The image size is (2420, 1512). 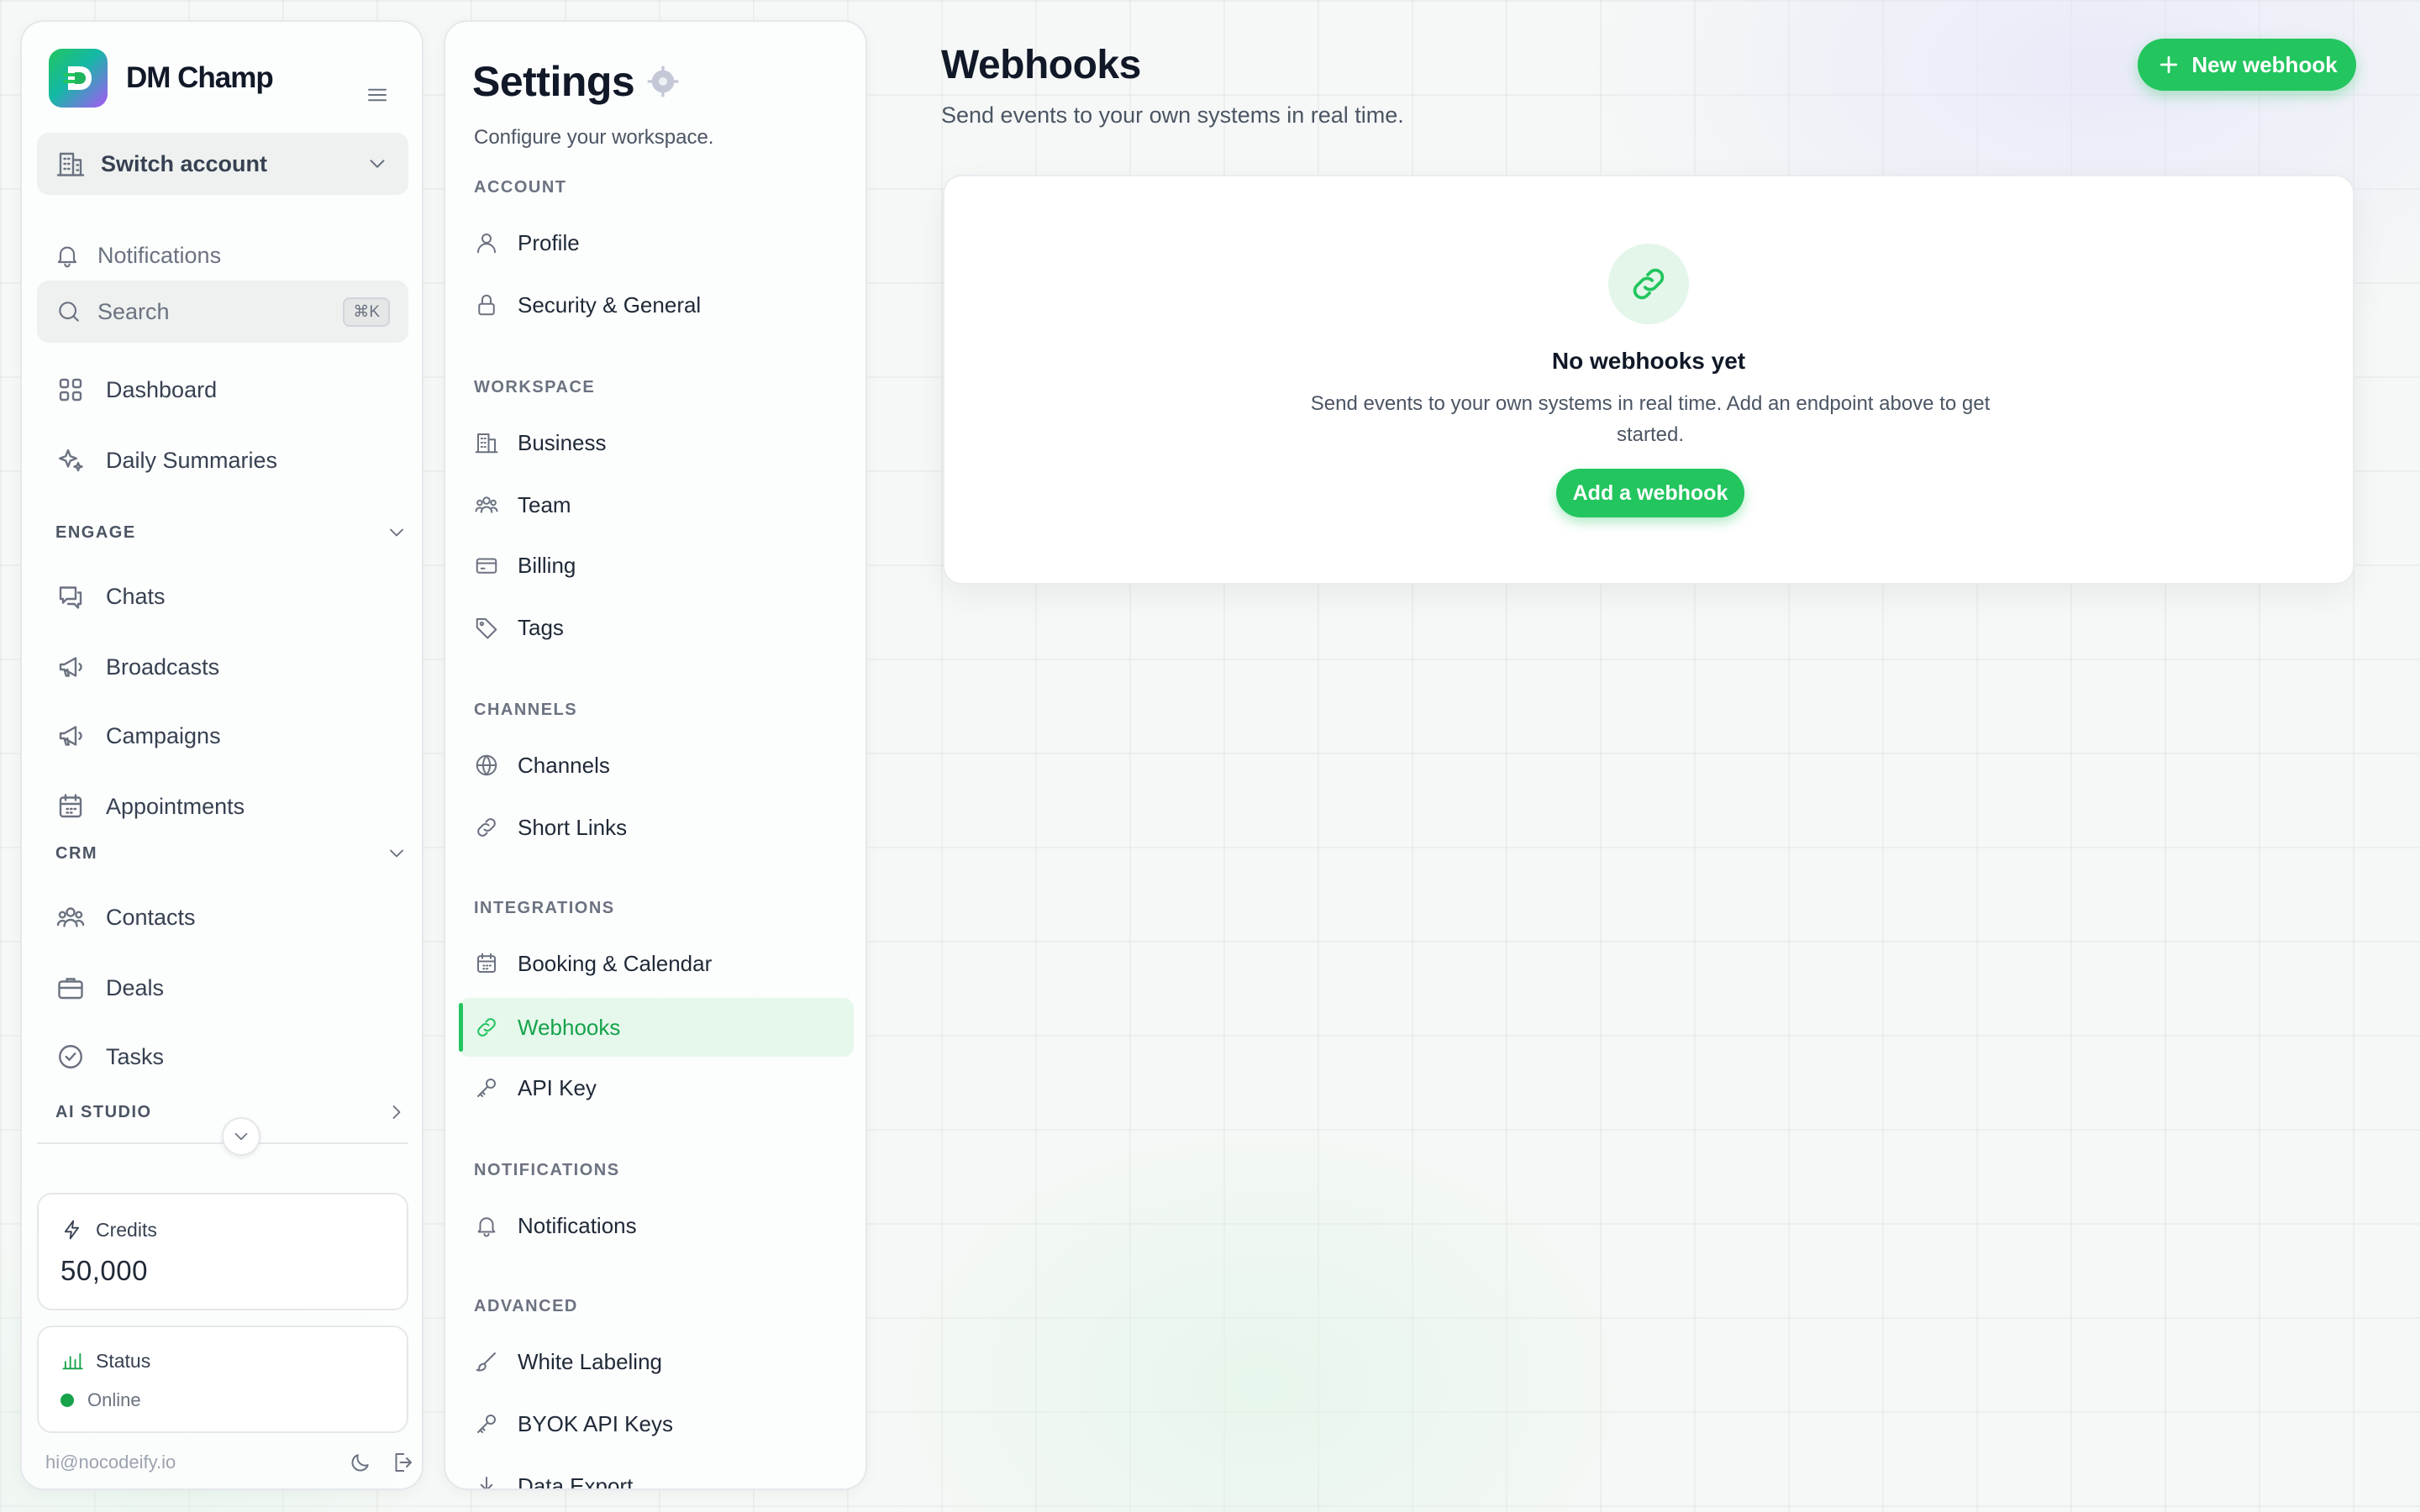 I want to click on new-webhook-button: New webhook, so click(x=2247, y=65).